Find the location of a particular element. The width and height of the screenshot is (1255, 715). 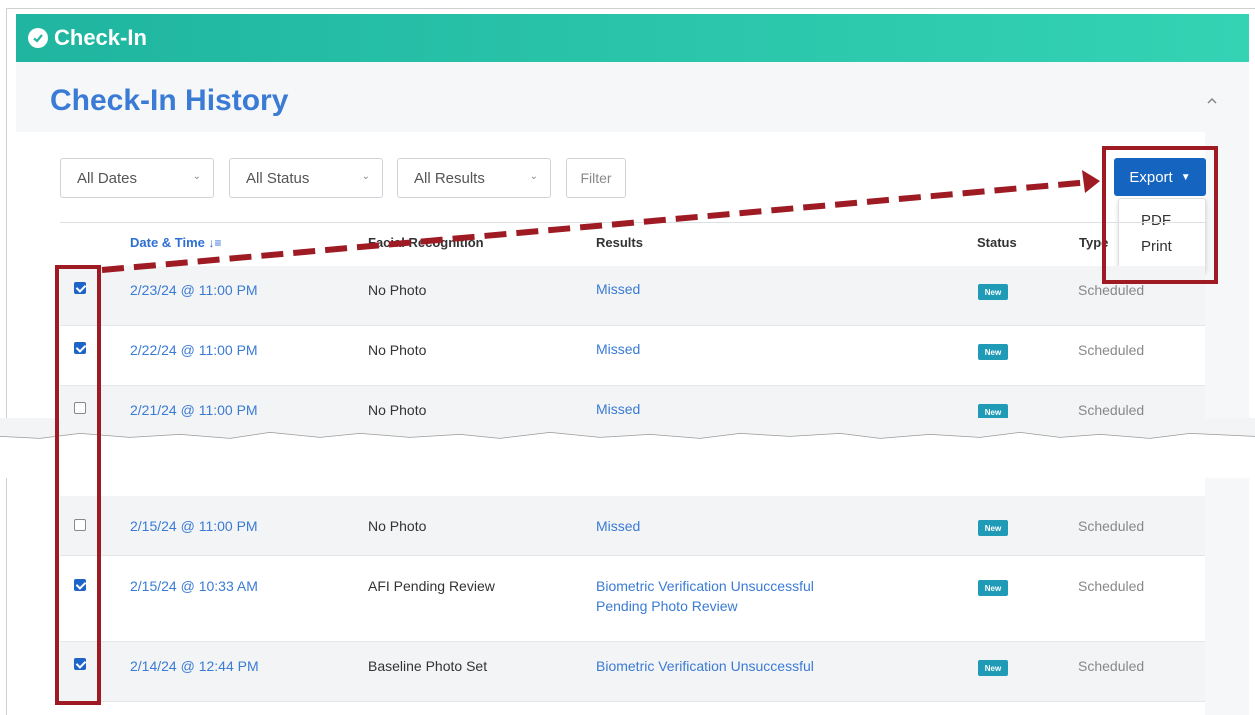

checkbox-highlight-box is located at coordinates (78, 485).